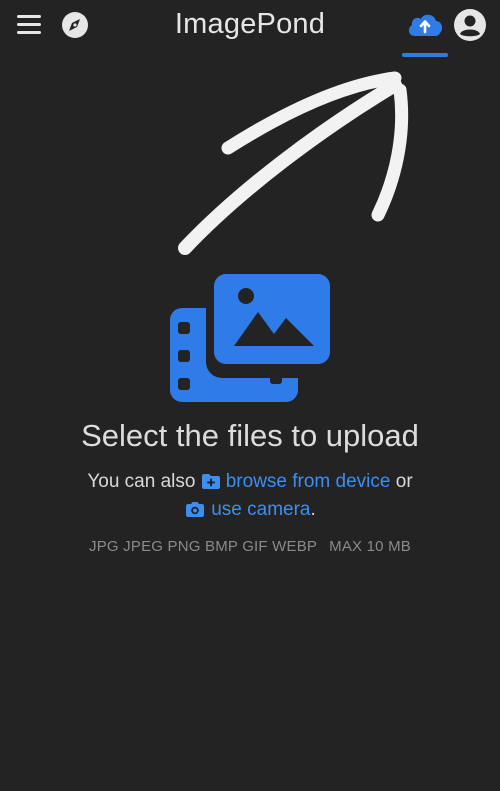 The height and width of the screenshot is (791, 500). What do you see at coordinates (210, 481) in the screenshot?
I see `folder-plus-icon` at bounding box center [210, 481].